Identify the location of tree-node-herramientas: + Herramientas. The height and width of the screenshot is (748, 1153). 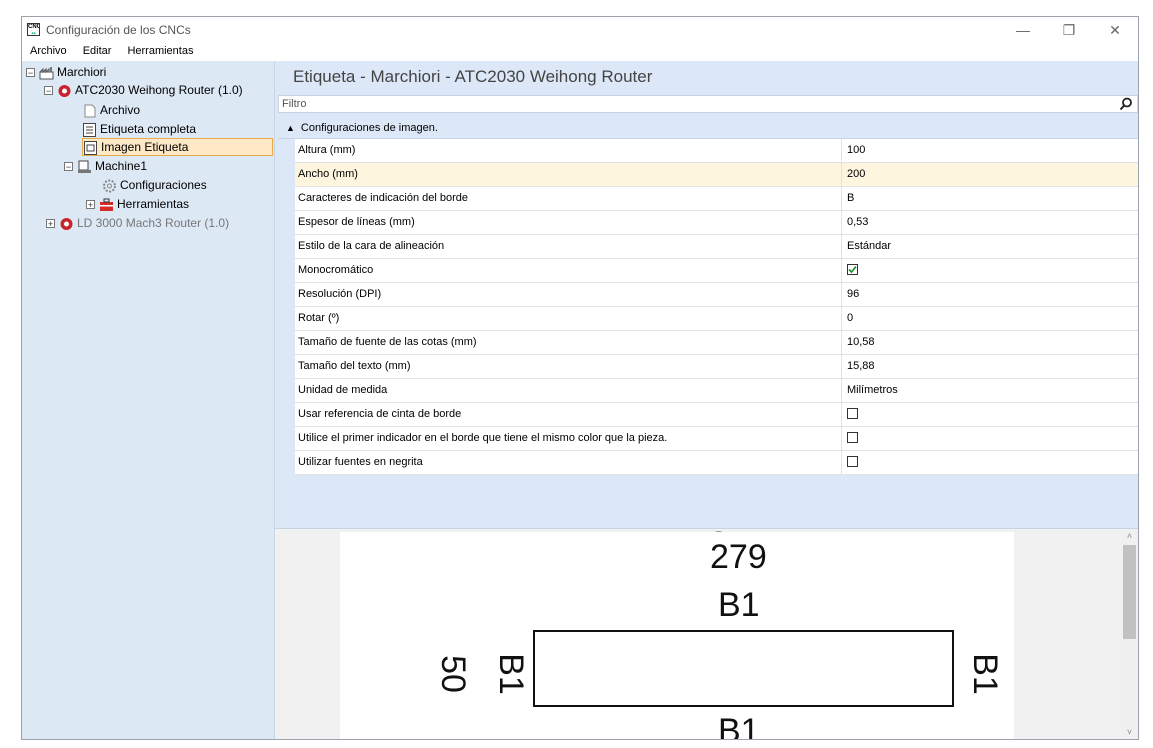
(137, 204).